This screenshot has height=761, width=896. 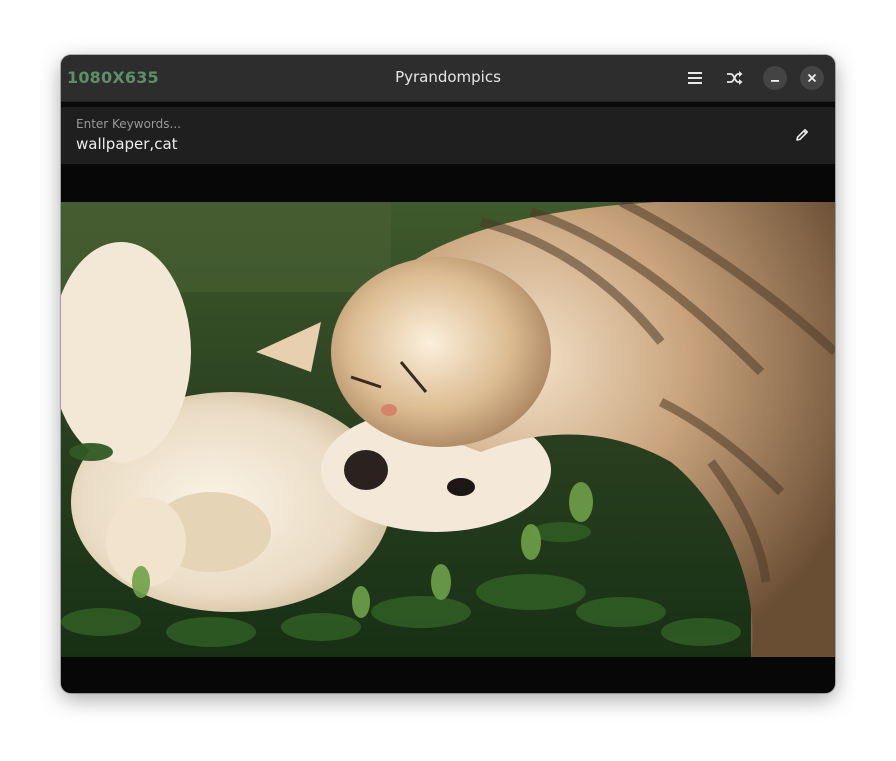 I want to click on menu-button, so click(x=695, y=78).